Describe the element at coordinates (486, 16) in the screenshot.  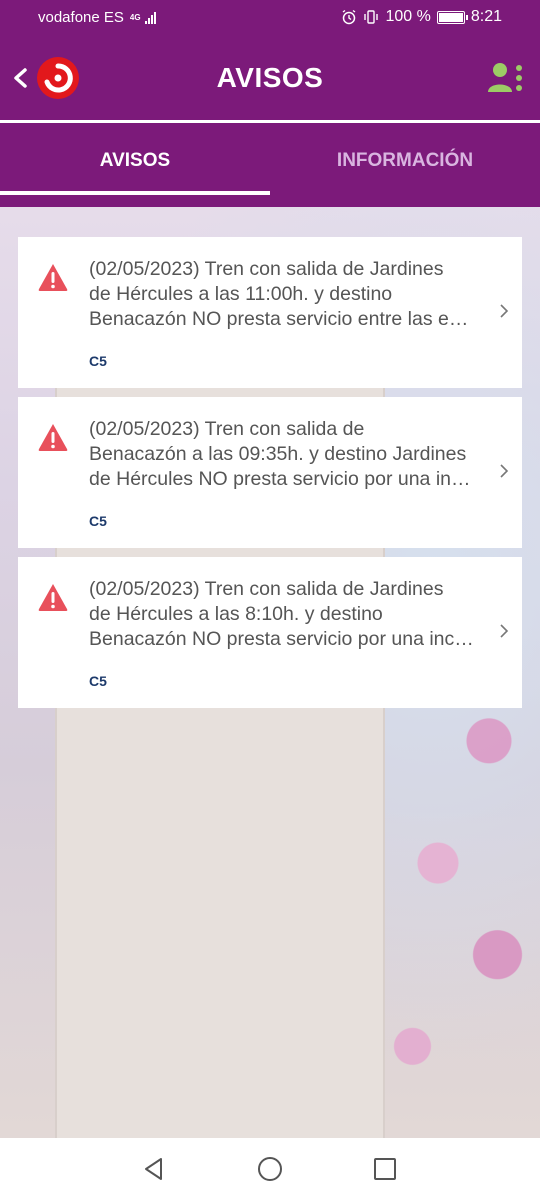
I see `clock: 8:21` at that location.